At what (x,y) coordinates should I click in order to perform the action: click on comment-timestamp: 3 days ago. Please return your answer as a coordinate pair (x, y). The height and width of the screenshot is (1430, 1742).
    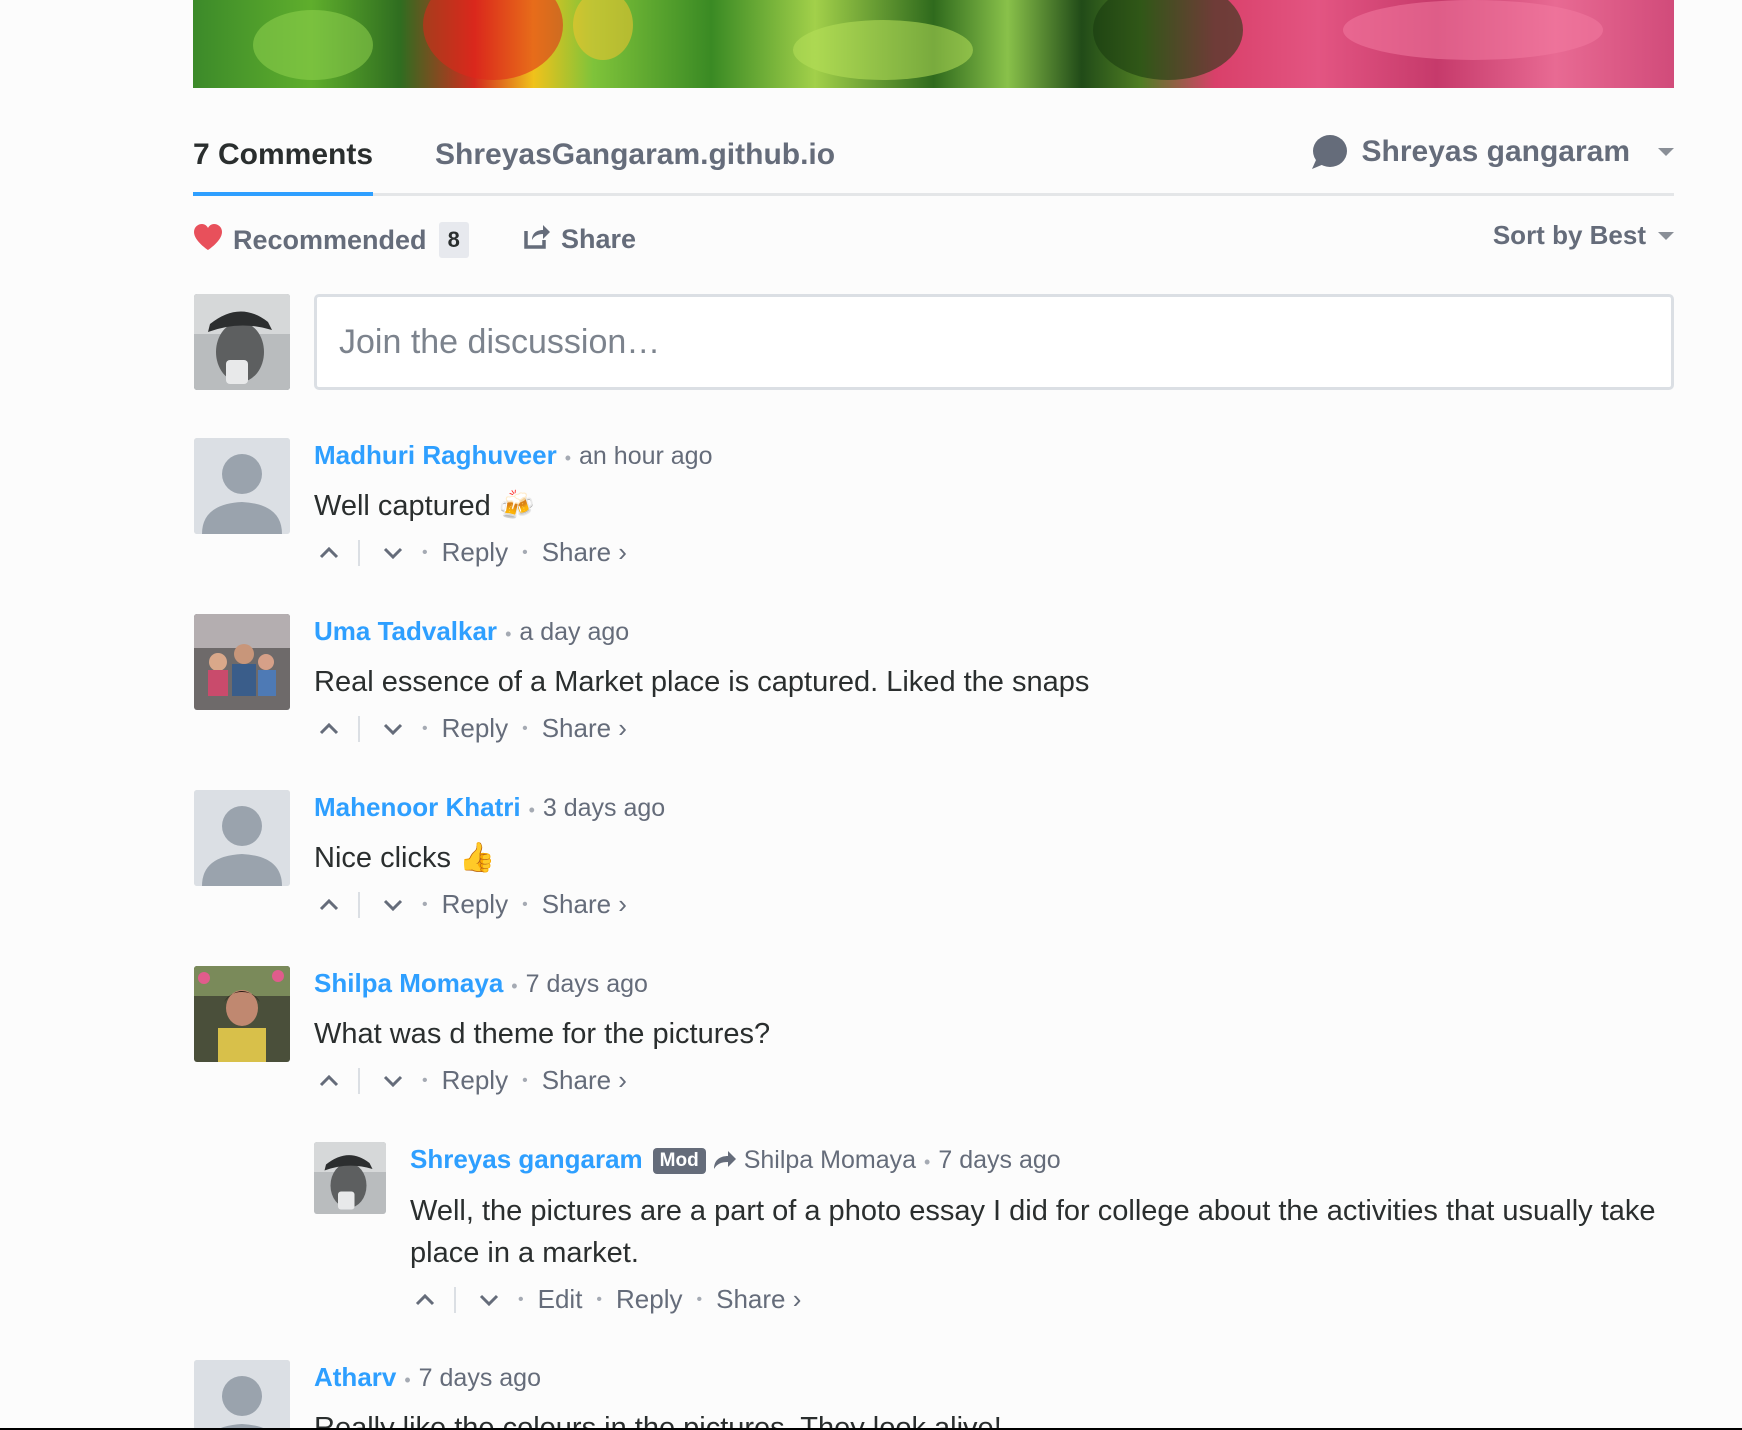
    Looking at the image, I should click on (604, 808).